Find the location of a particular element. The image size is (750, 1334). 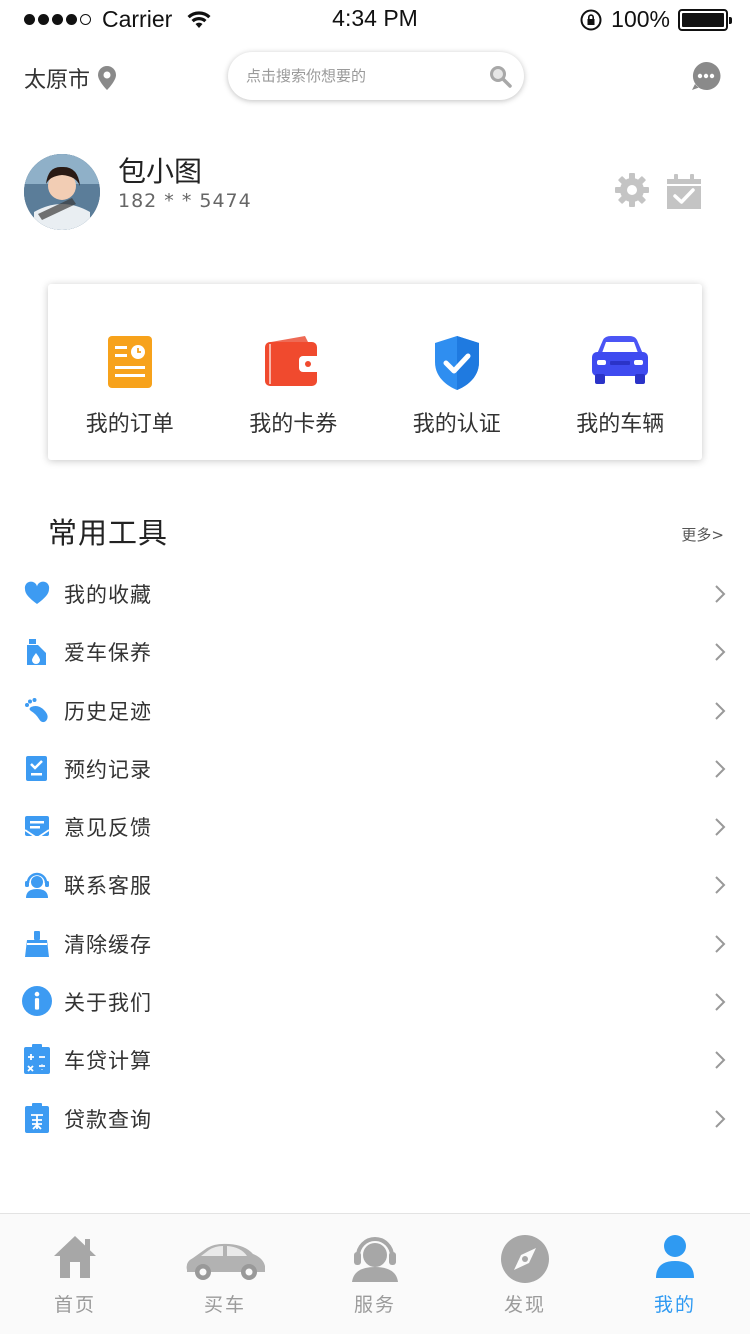

list-item-about: 关于我们 is located at coordinates (375, 1001).